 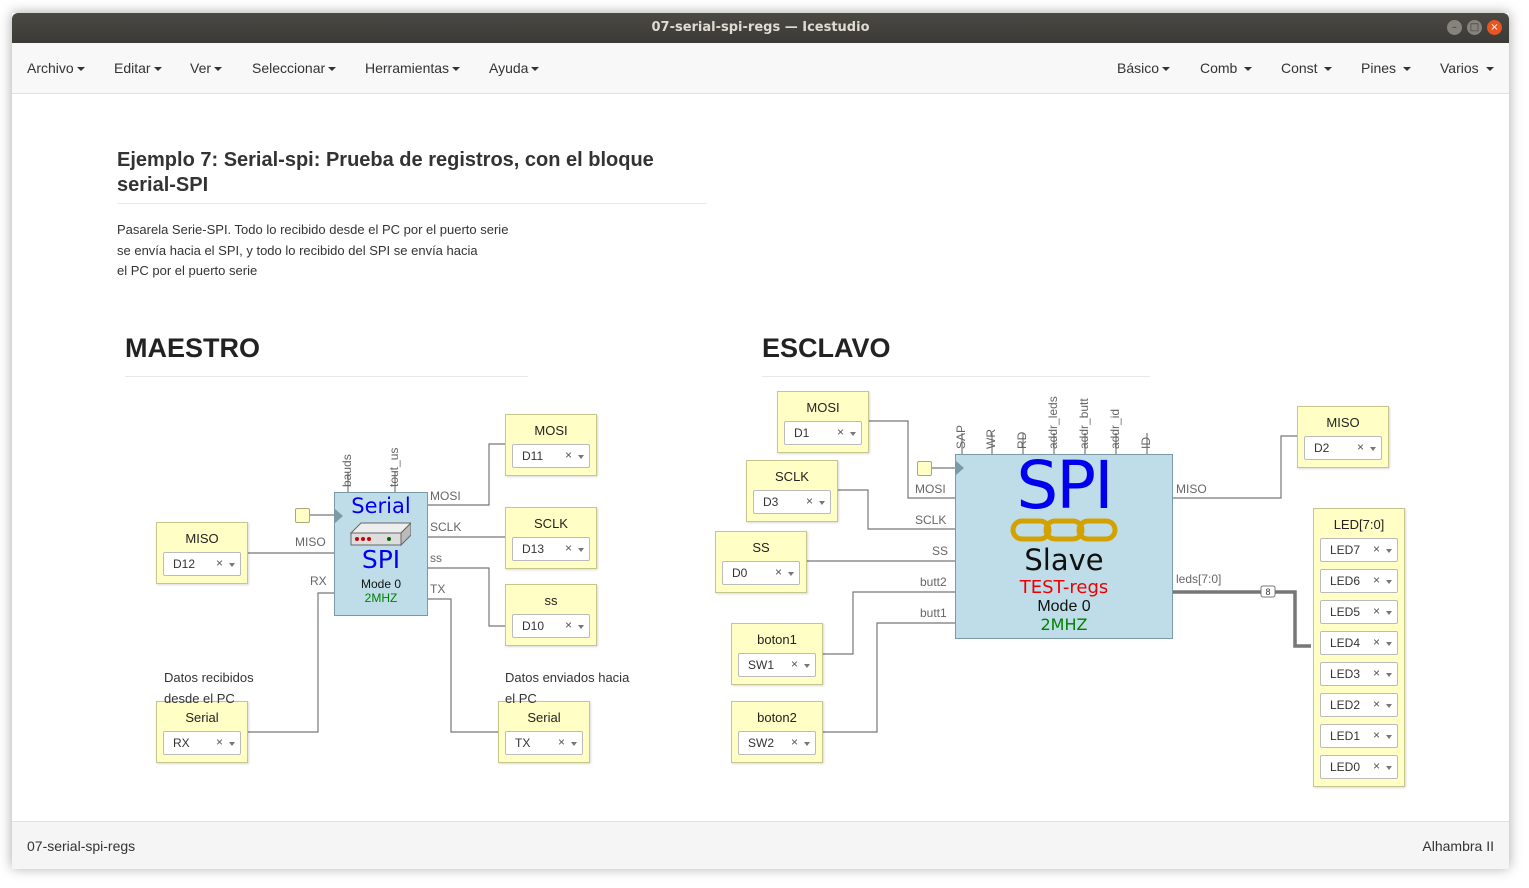 I want to click on menu-ayuda: Ayuda, so click(x=514, y=68).